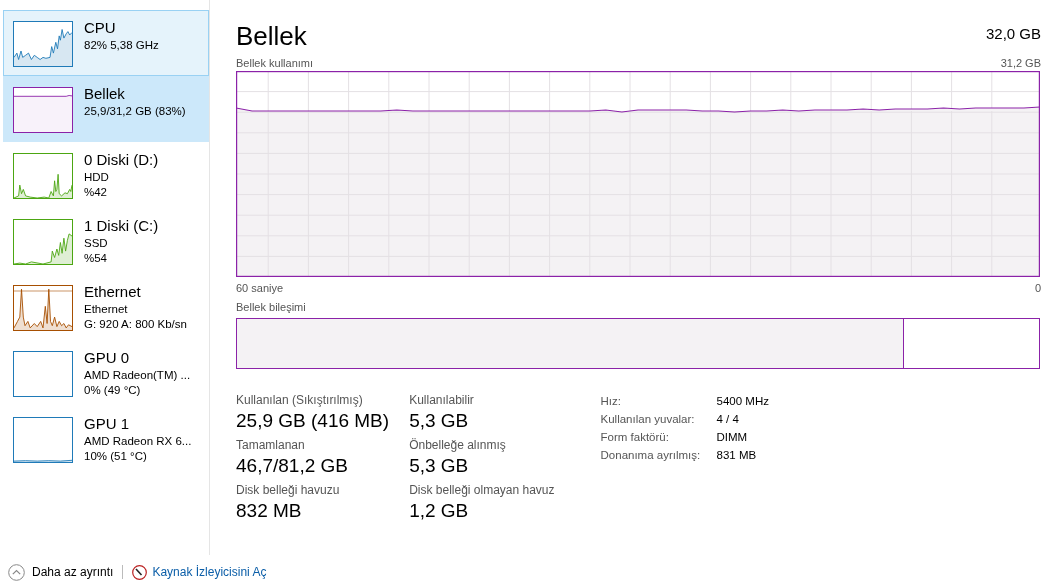  I want to click on sidebar-item: 1 Diski (C:) SSD %54, so click(106, 241).